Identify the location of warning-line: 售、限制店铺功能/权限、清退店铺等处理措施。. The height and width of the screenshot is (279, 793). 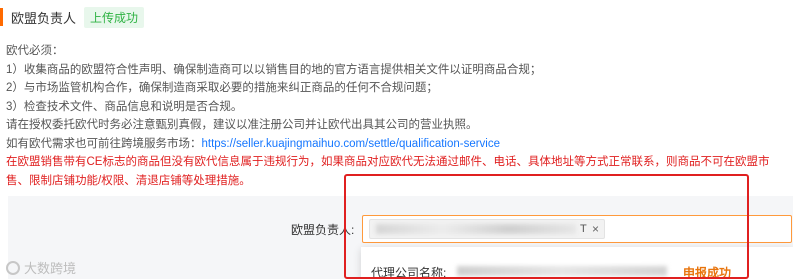
(128, 180).